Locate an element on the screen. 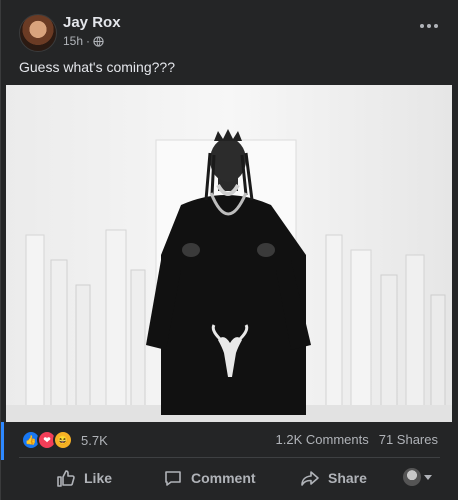 The height and width of the screenshot is (500, 458). share-button: Share is located at coordinates (333, 478).